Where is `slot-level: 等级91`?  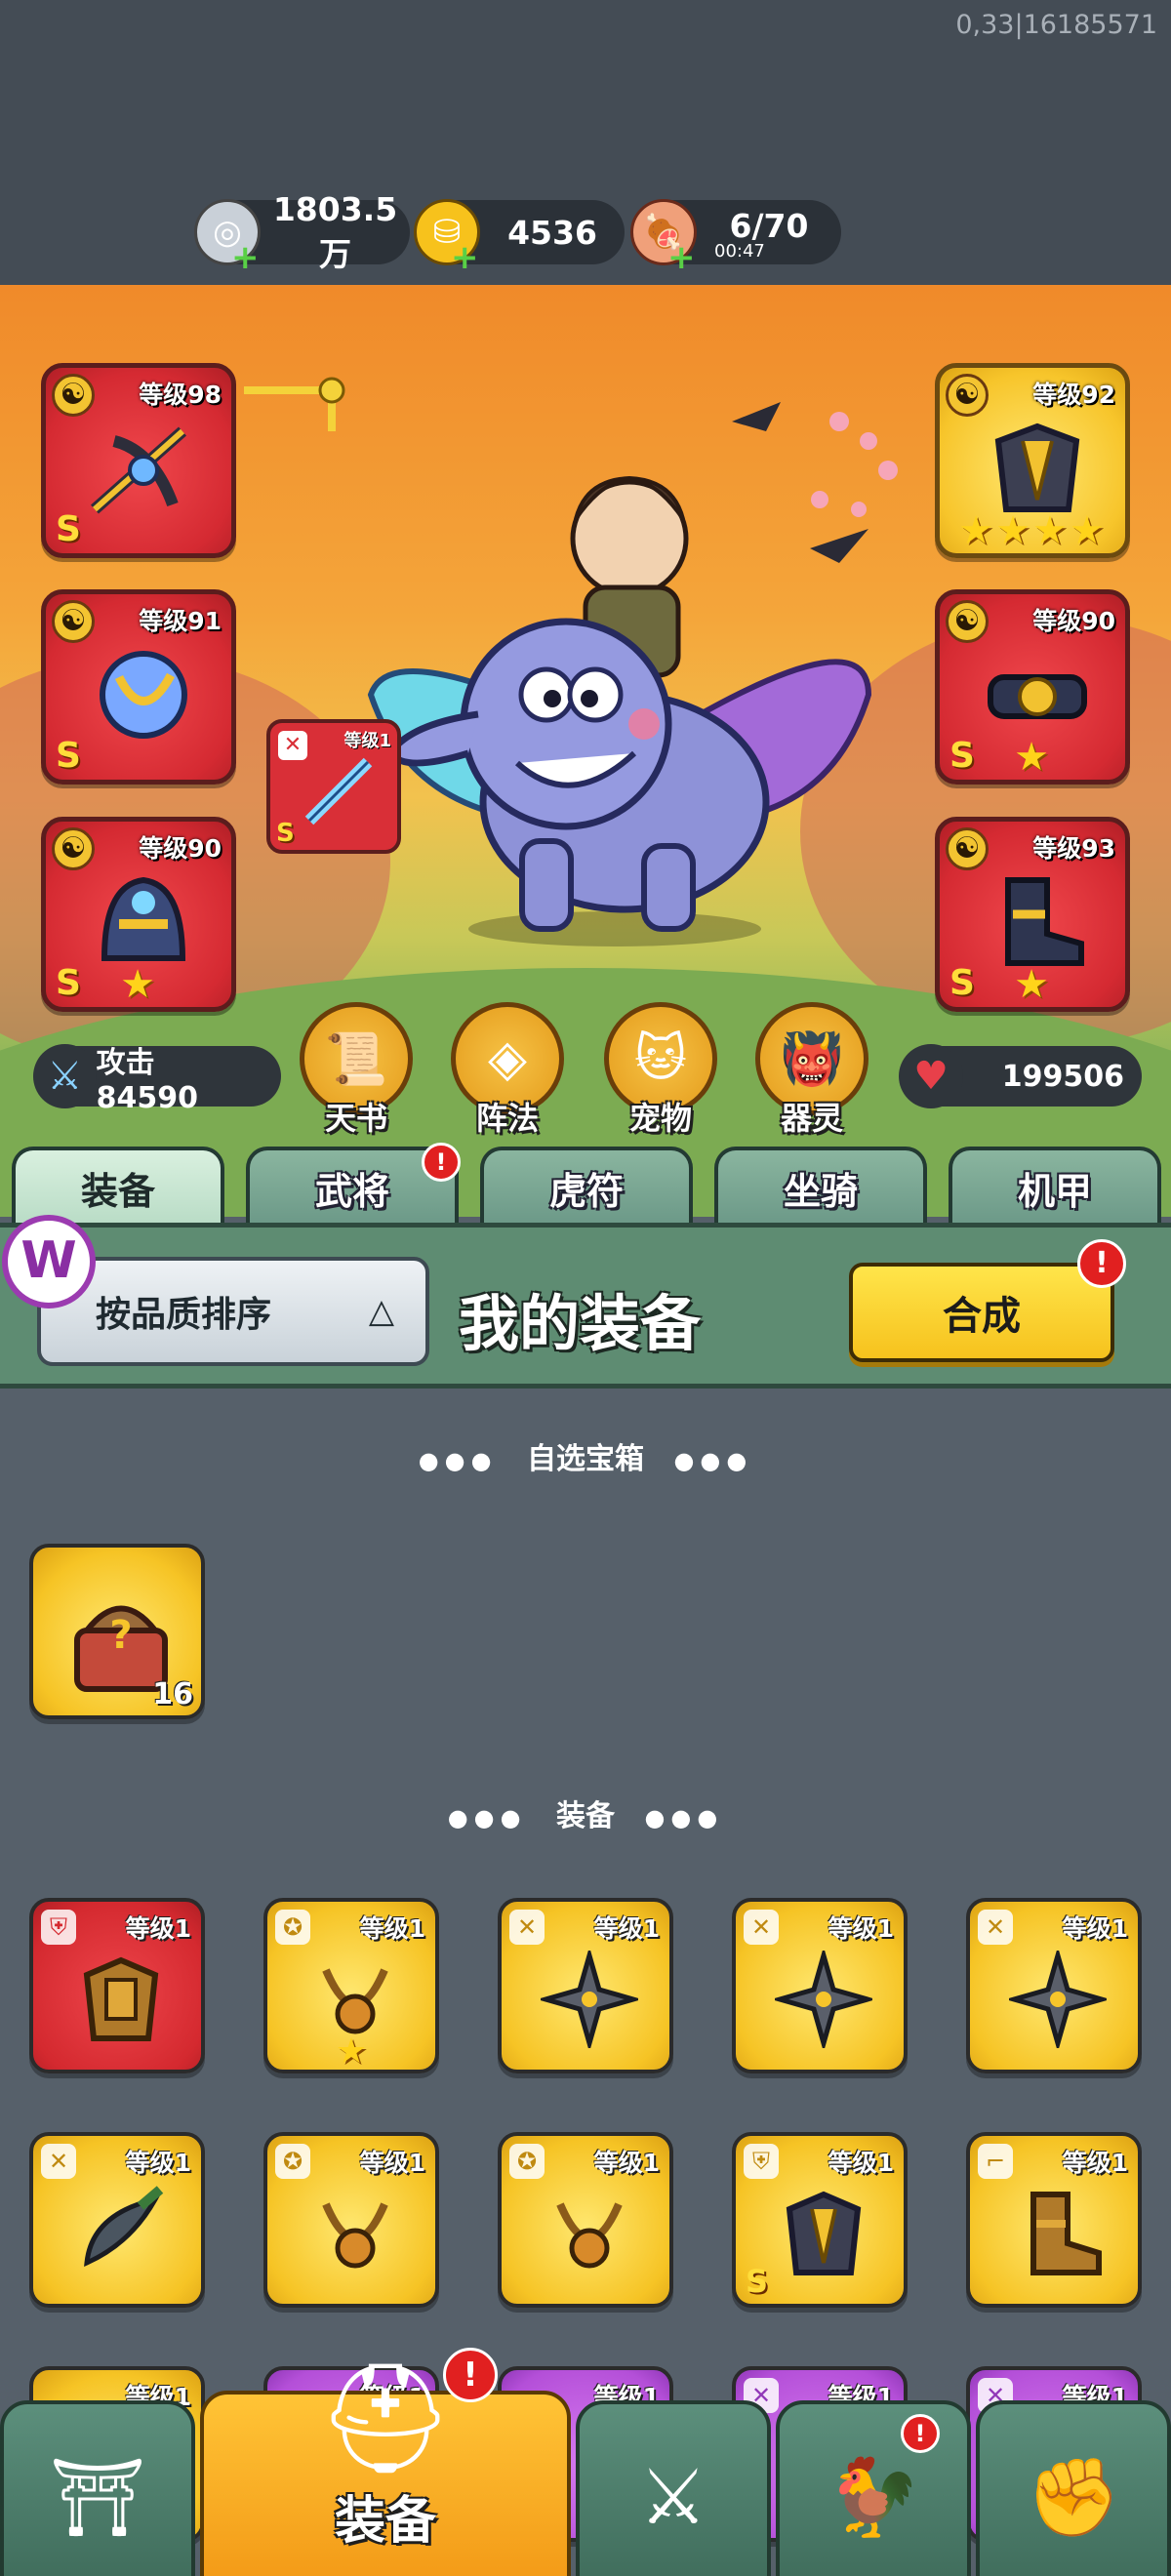 slot-level: 等级91 is located at coordinates (180, 621).